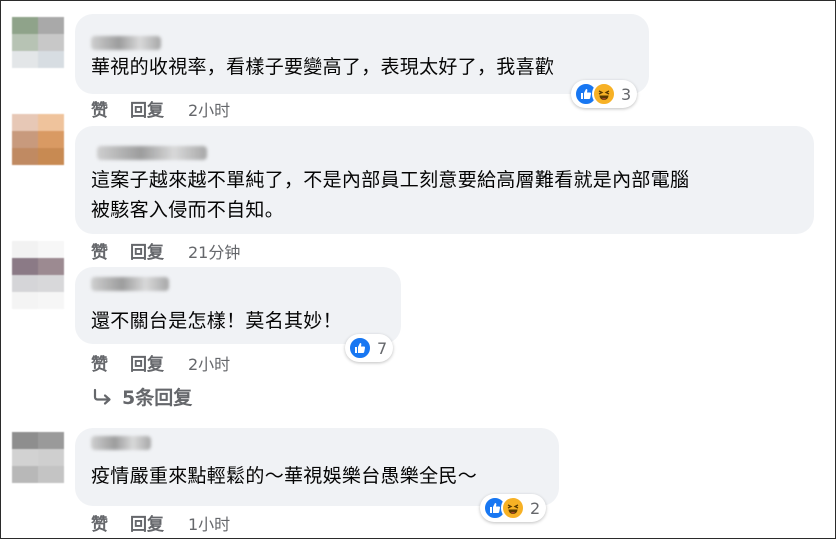 The width and height of the screenshot is (836, 539). Describe the element at coordinates (238, 305) in the screenshot. I see `comment-bubble: 還不關台是怎樣！莫名其妙！` at that location.